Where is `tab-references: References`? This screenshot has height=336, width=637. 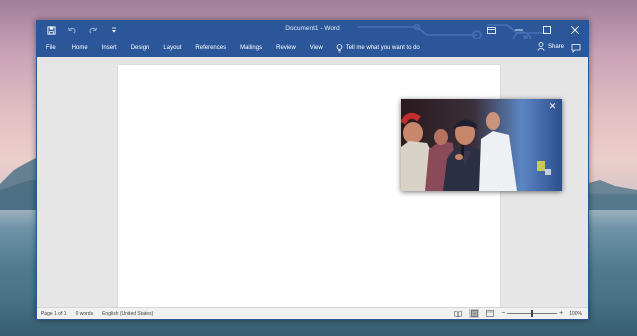 tab-references: References is located at coordinates (210, 48).